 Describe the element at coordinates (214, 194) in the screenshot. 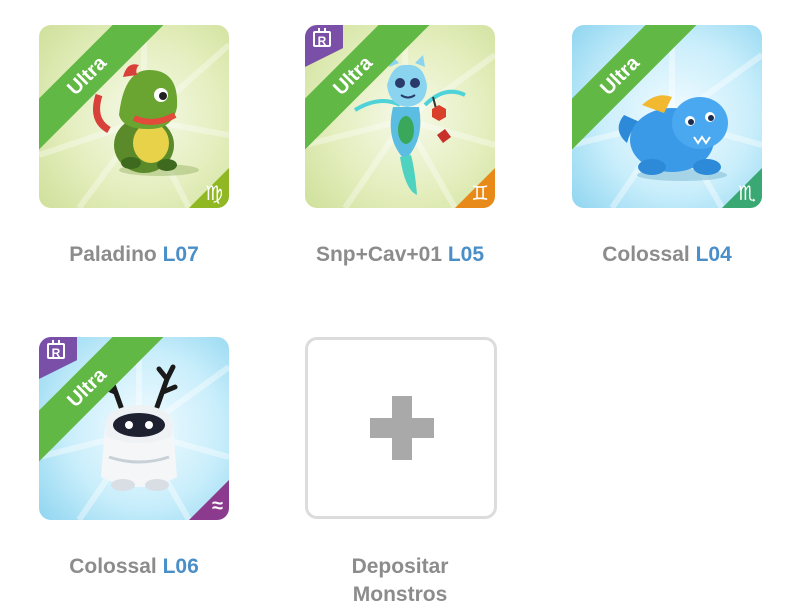

I see `virgo-icon: ♍` at that location.